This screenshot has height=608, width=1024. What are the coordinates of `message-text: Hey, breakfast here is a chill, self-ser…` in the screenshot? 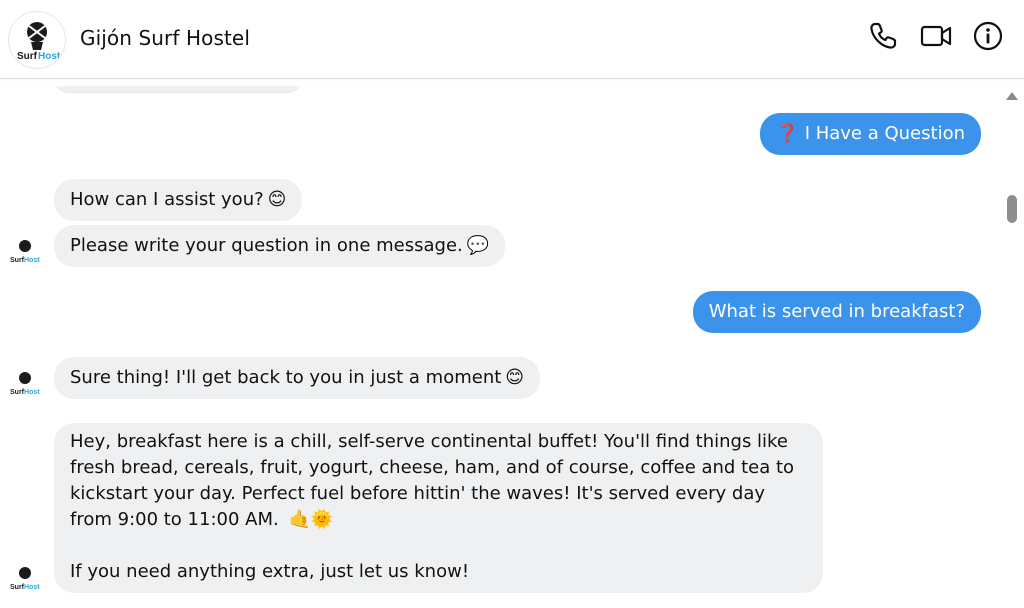 It's located at (432, 480).